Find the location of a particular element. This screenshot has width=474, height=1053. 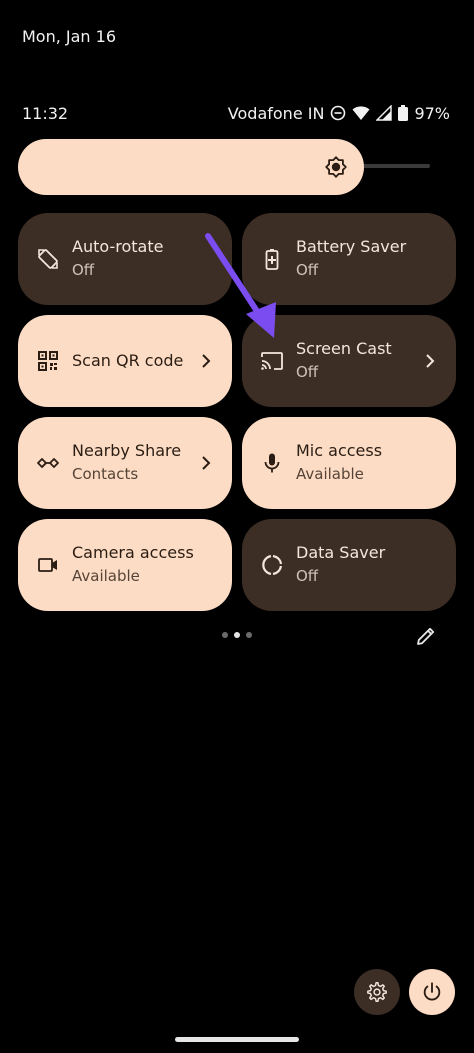

gear-icon is located at coordinates (377, 992).